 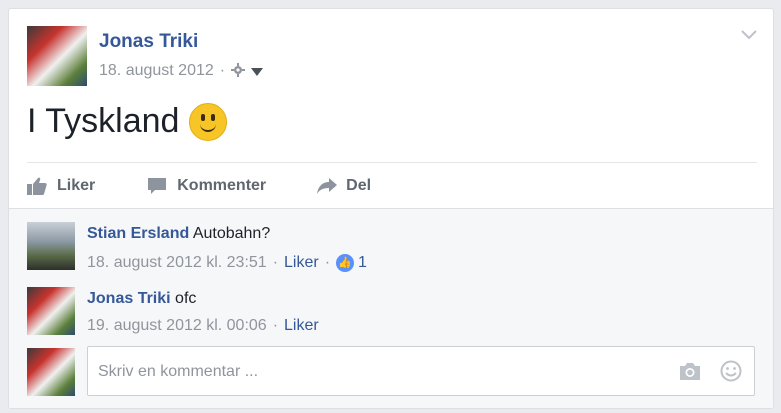 I want to click on author-avatar, so click(x=57, y=56).